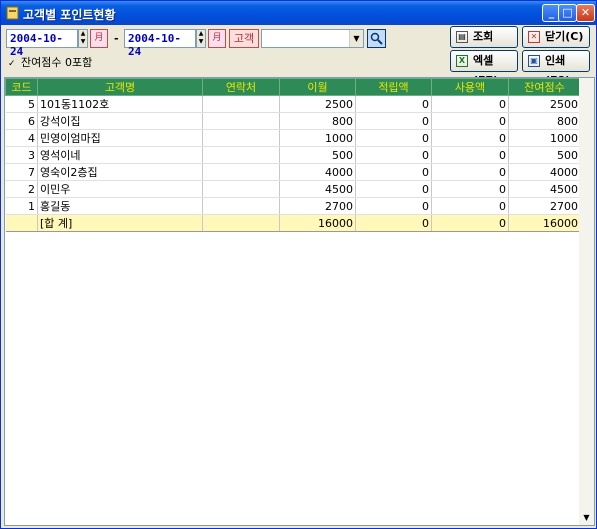  I want to click on table-cell: 6, so click(21, 121).